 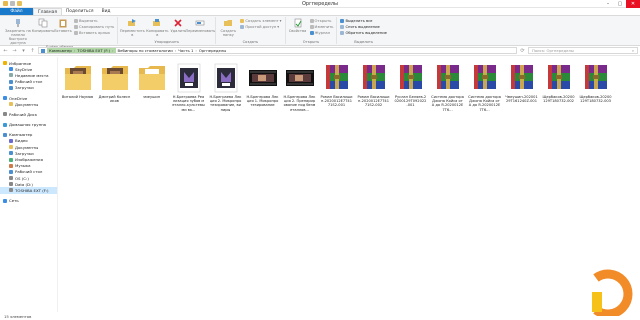 What do you see at coordinates (363, 20) in the screenshot?
I see `select-all-button: Выделить все` at bounding box center [363, 20].